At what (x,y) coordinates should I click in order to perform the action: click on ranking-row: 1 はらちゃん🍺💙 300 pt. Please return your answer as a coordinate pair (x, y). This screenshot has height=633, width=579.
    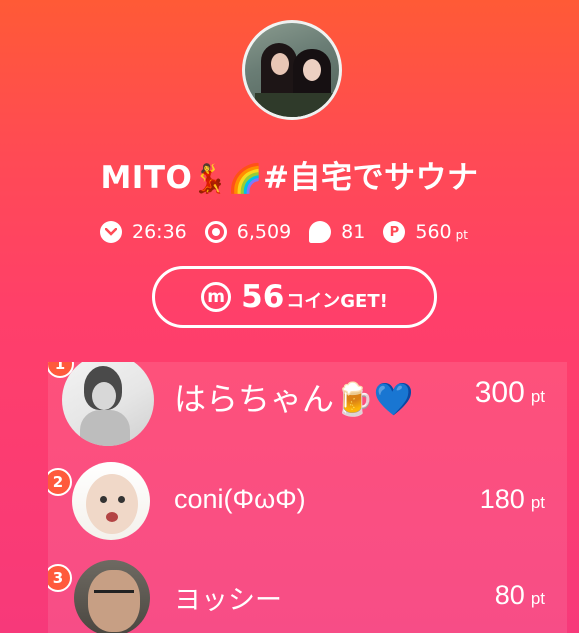
    Looking at the image, I should click on (307, 408).